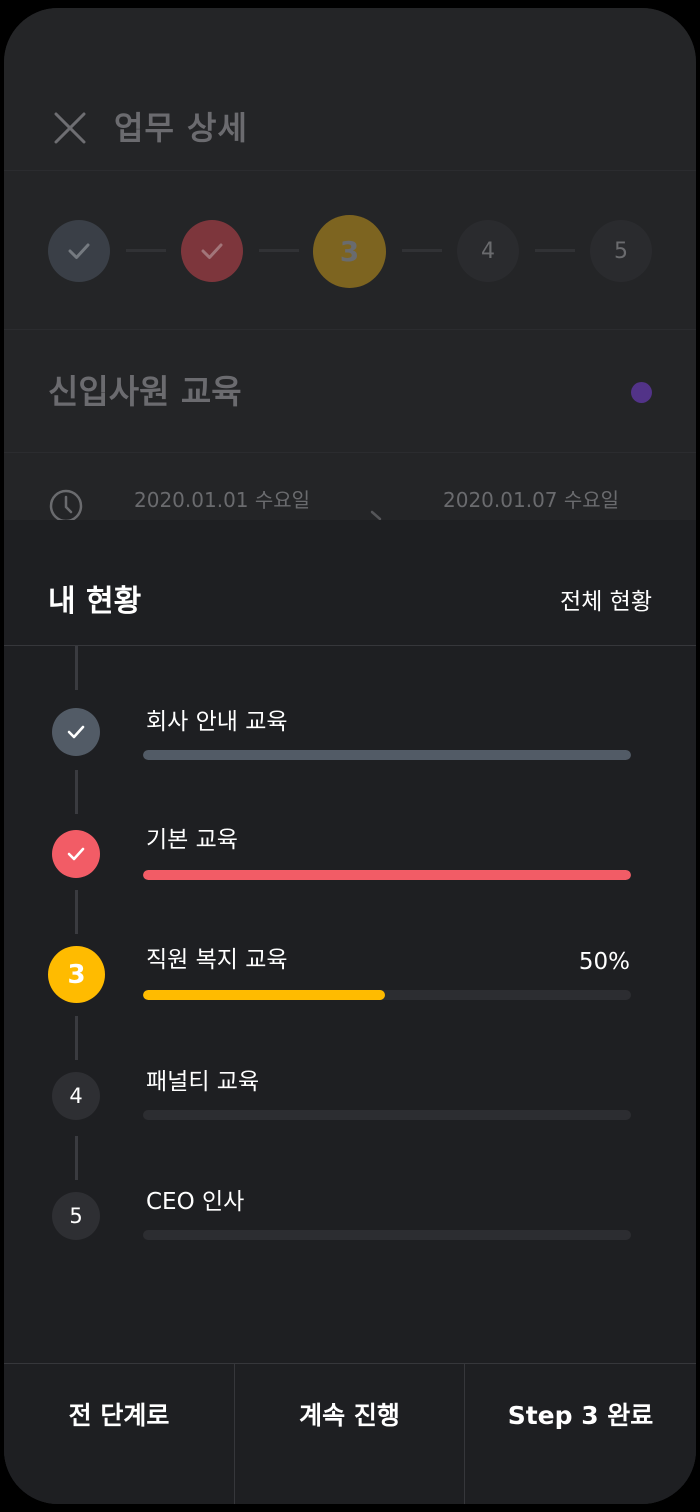 This screenshot has height=1512, width=700. What do you see at coordinates (387, 995) in the screenshot?
I see `item-3-progress` at bounding box center [387, 995].